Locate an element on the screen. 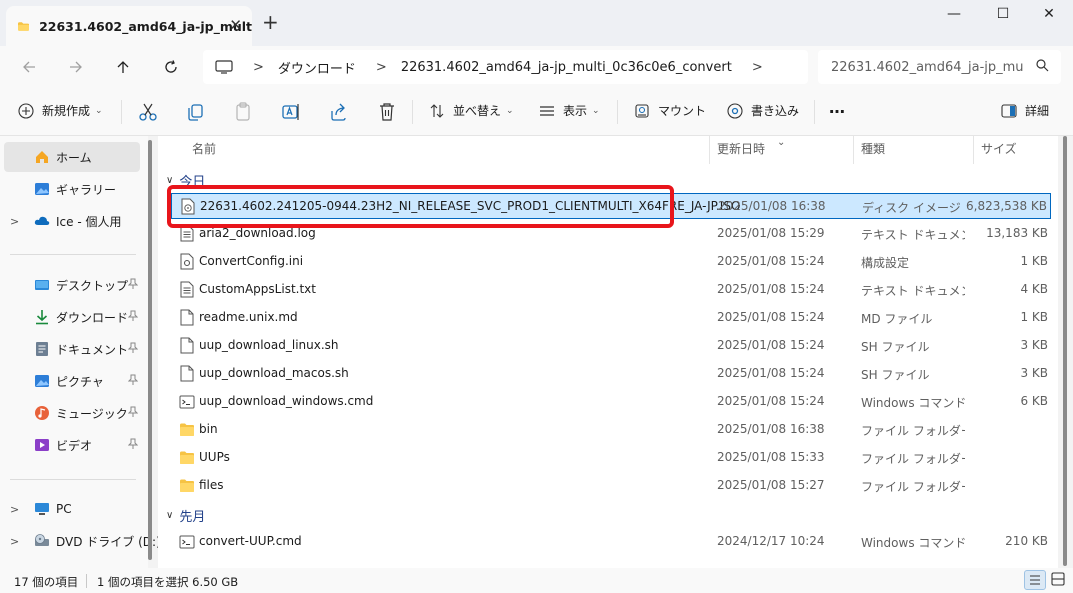 This screenshot has height=593, width=1073. file-size: 1 KB is located at coordinates (1034, 317).